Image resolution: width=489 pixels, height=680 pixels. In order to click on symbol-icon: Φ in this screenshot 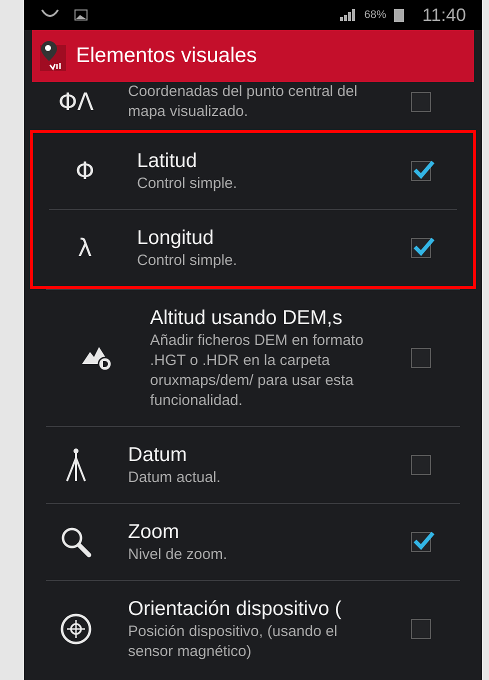, I will do `click(85, 171)`.